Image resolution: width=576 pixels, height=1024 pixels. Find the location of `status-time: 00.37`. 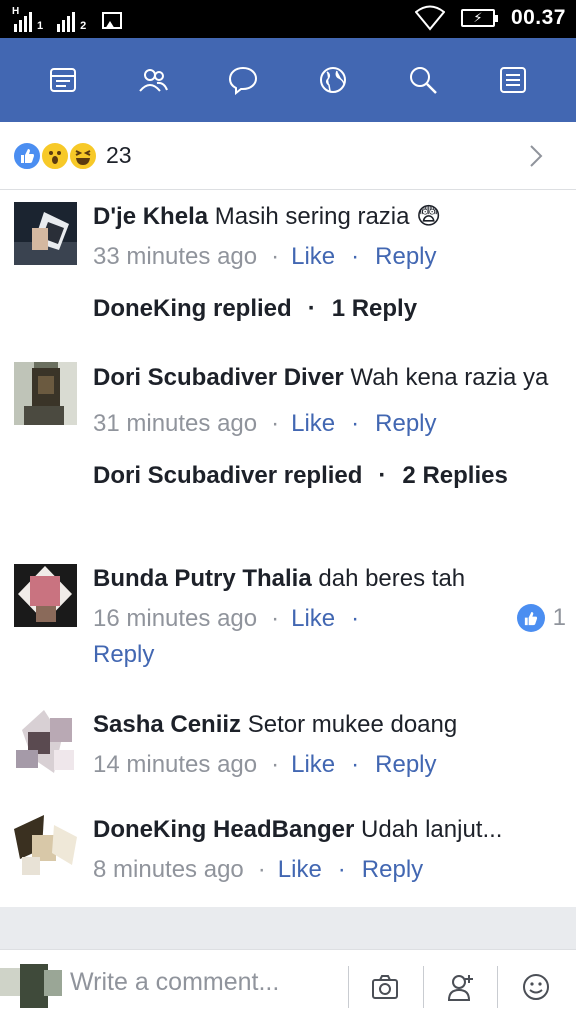

status-time: 00.37 is located at coordinates (538, 17).